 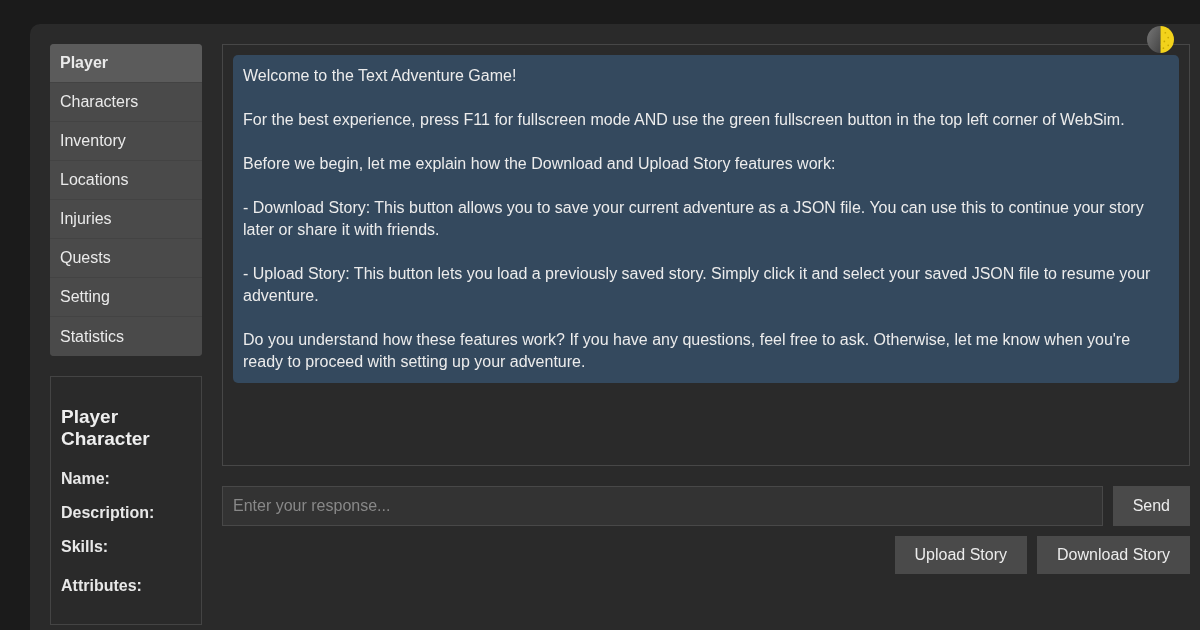 What do you see at coordinates (1151, 506) in the screenshot?
I see `send-button: Send` at bounding box center [1151, 506].